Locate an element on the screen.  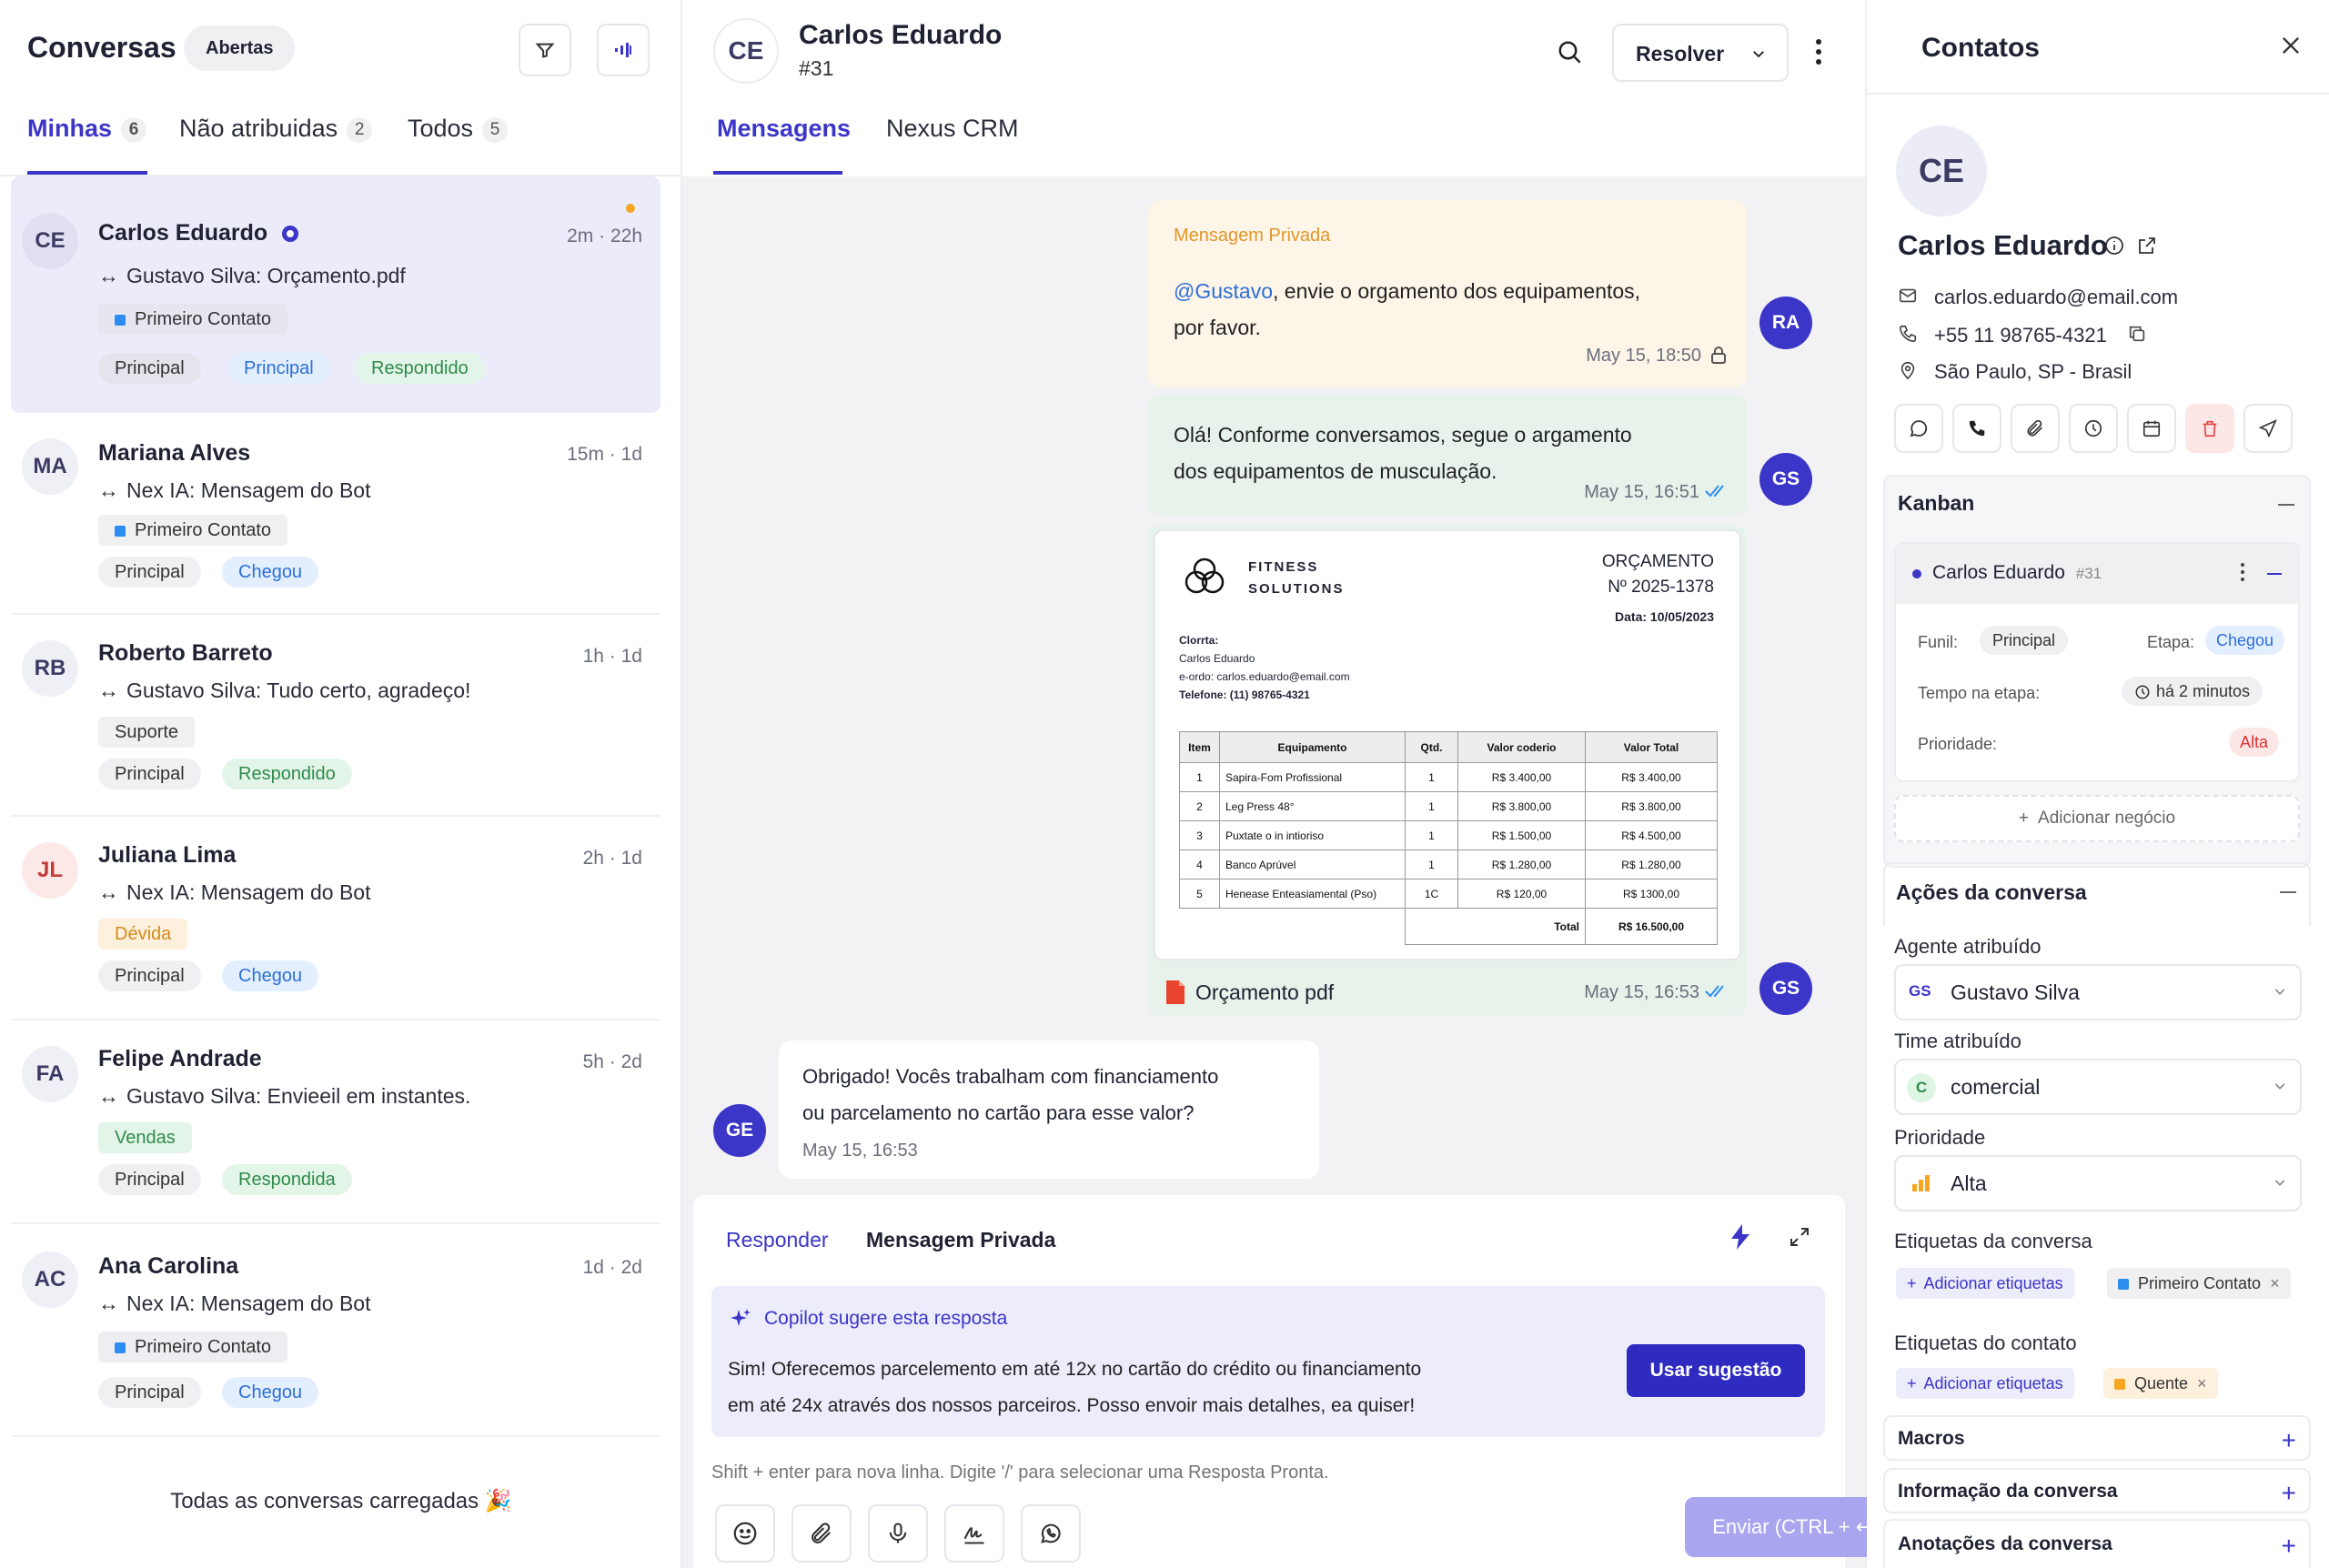
tab-count: 6 is located at coordinates (134, 129).